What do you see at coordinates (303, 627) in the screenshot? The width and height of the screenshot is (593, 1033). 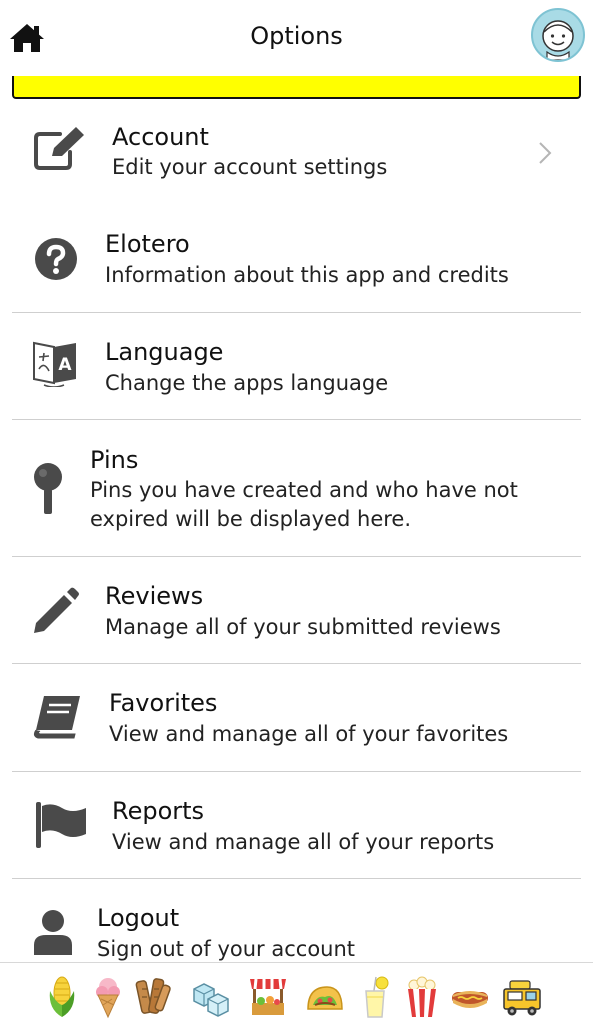 I see `menu-item-description: Manage all of your submitted reviews` at bounding box center [303, 627].